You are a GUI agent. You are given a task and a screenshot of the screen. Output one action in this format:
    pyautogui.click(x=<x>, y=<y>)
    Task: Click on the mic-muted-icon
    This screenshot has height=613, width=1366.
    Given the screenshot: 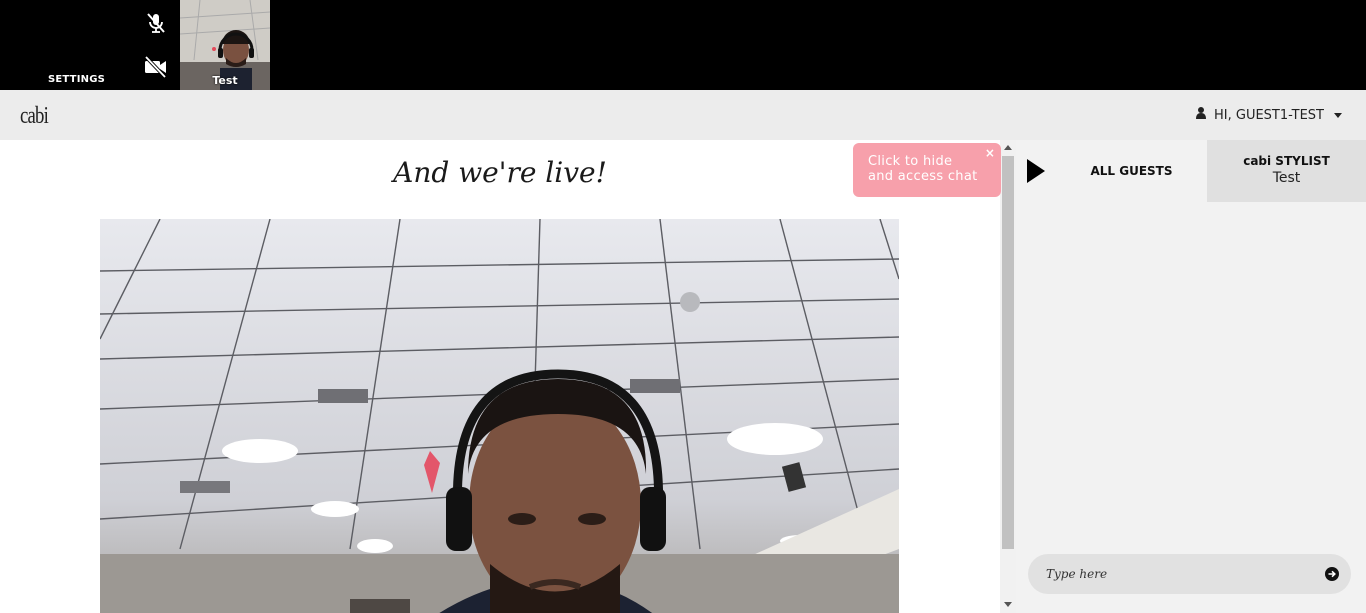 What is the action you would take?
    pyautogui.click(x=156, y=23)
    